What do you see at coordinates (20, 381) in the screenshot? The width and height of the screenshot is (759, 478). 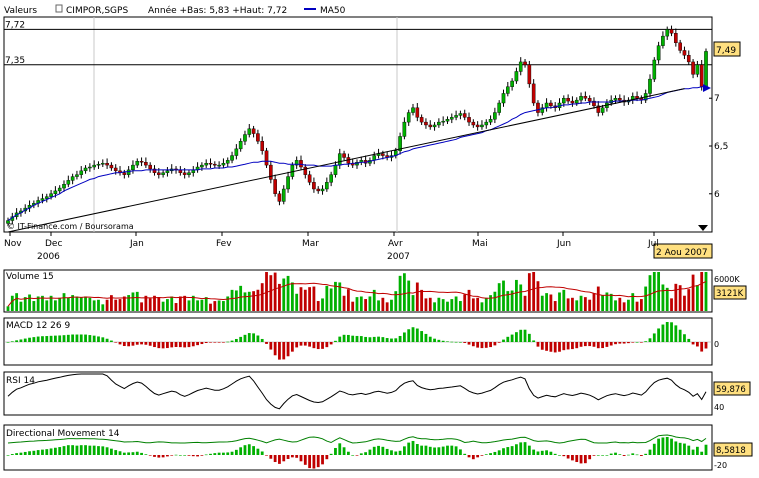 I see `rsi-title: RSI 14` at bounding box center [20, 381].